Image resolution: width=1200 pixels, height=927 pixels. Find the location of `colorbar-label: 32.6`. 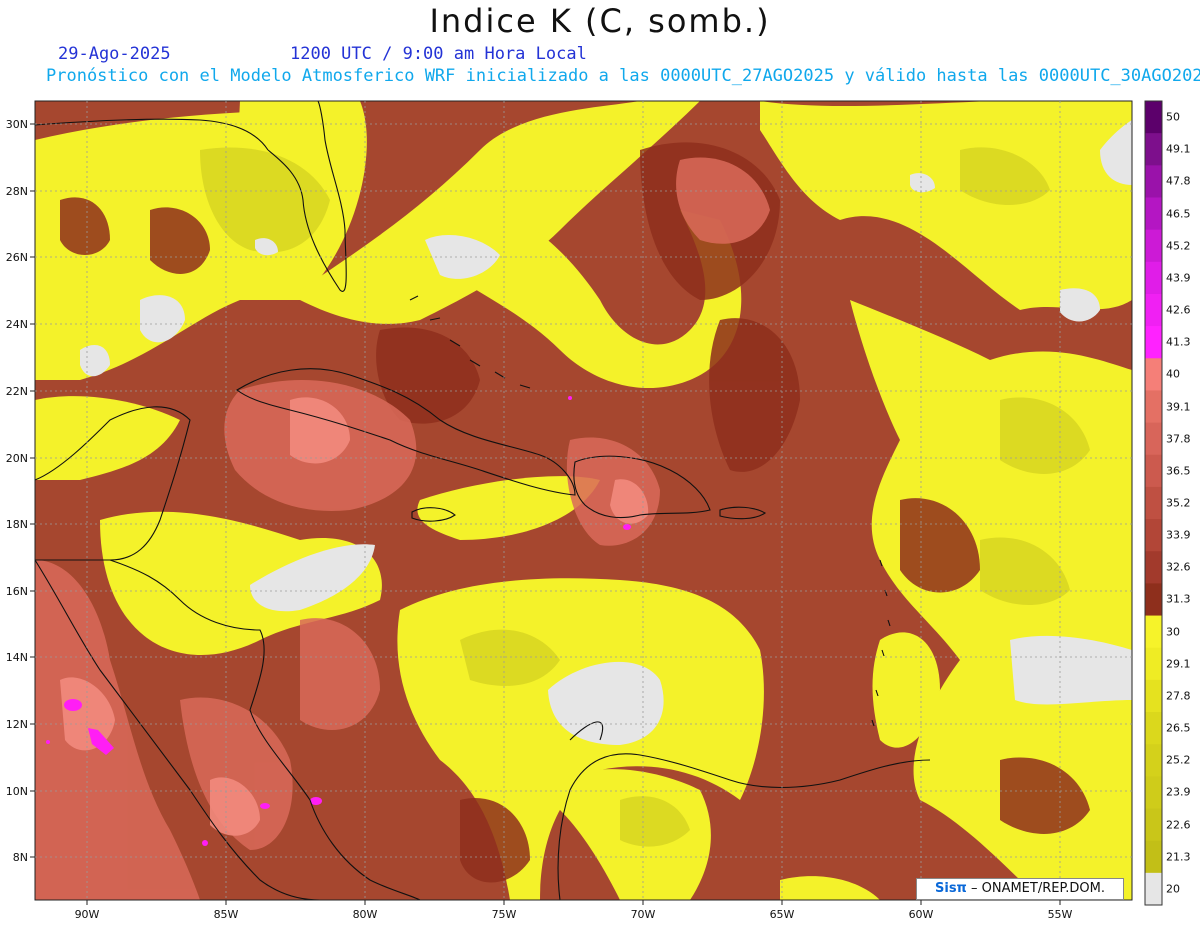

colorbar-label: 32.6 is located at coordinates (1178, 567).